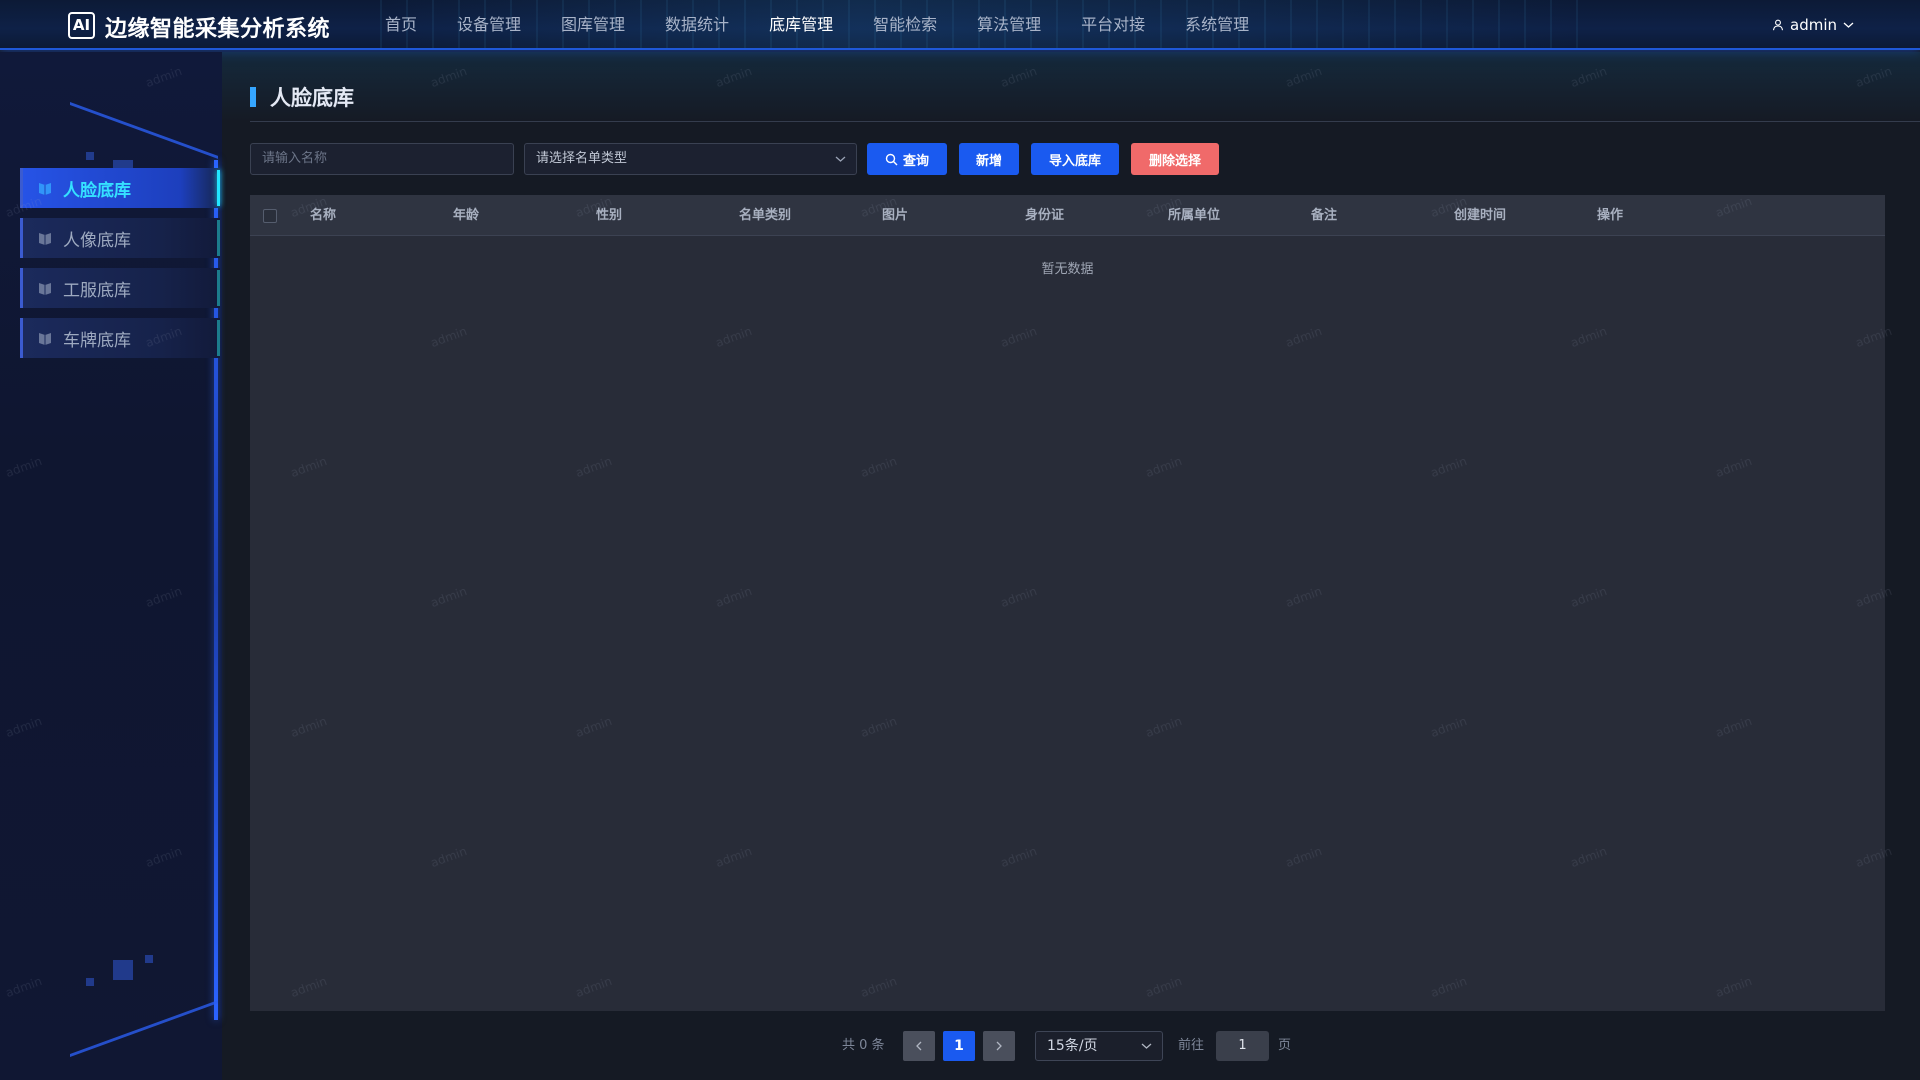  I want to click on user-menu: admin, so click(1813, 25).